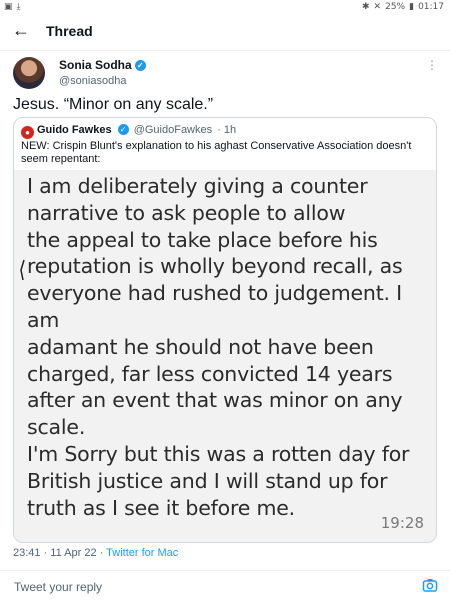 The image size is (450, 601). What do you see at coordinates (56, 427) in the screenshot?
I see `image-text-line: scale.` at bounding box center [56, 427].